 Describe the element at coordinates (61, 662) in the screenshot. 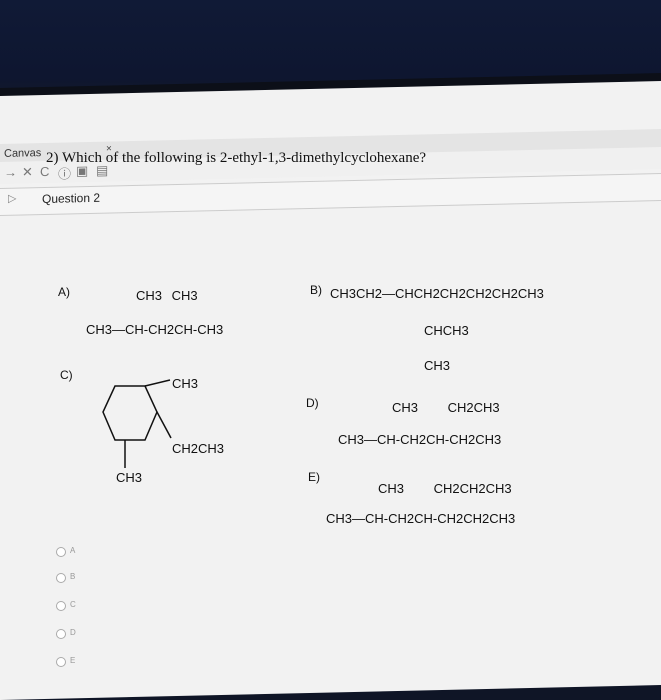

I see `radio-e` at that location.